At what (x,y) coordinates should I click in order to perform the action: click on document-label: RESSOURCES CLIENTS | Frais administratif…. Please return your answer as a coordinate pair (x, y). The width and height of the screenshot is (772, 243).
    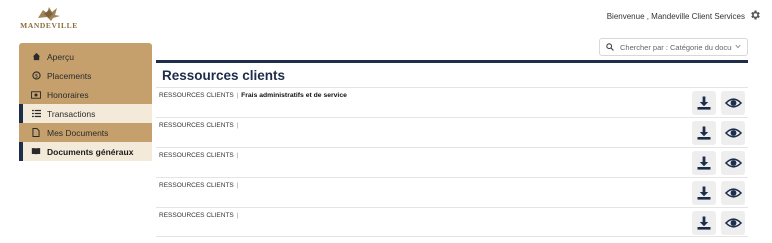
    Looking at the image, I should click on (253, 95).